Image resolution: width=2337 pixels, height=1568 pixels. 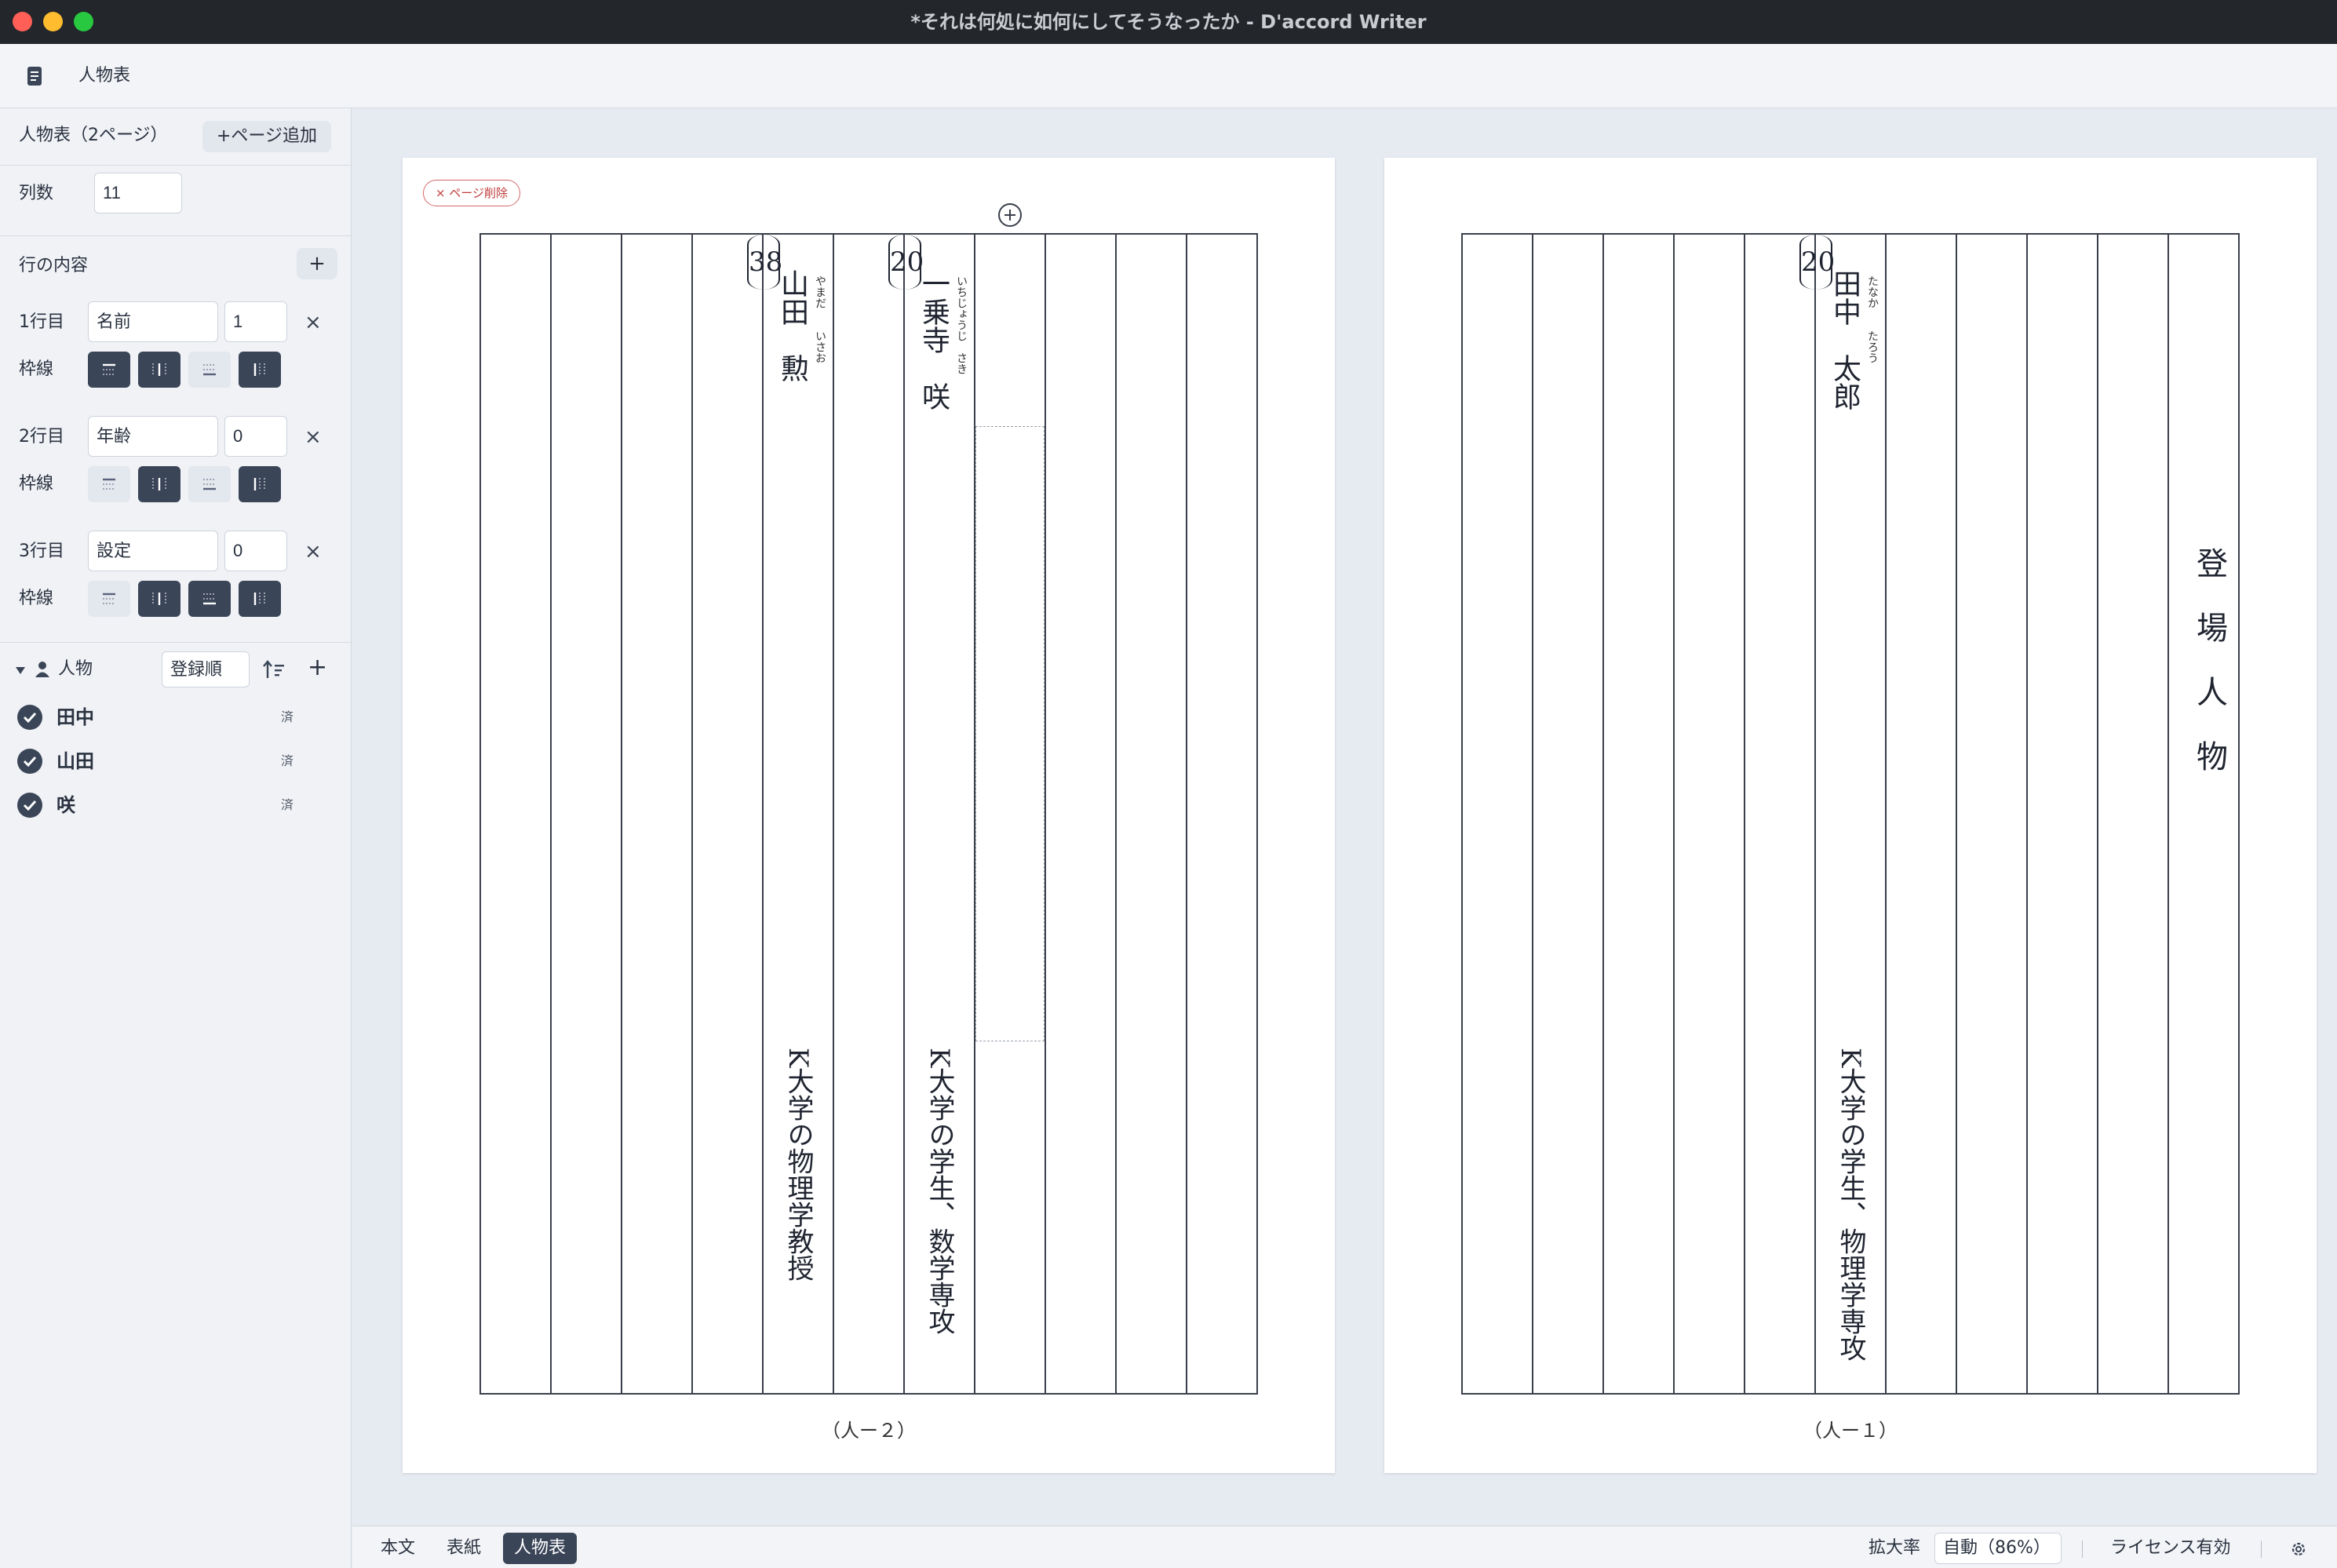 I want to click on remove-row-2-button: ×, so click(x=313, y=437).